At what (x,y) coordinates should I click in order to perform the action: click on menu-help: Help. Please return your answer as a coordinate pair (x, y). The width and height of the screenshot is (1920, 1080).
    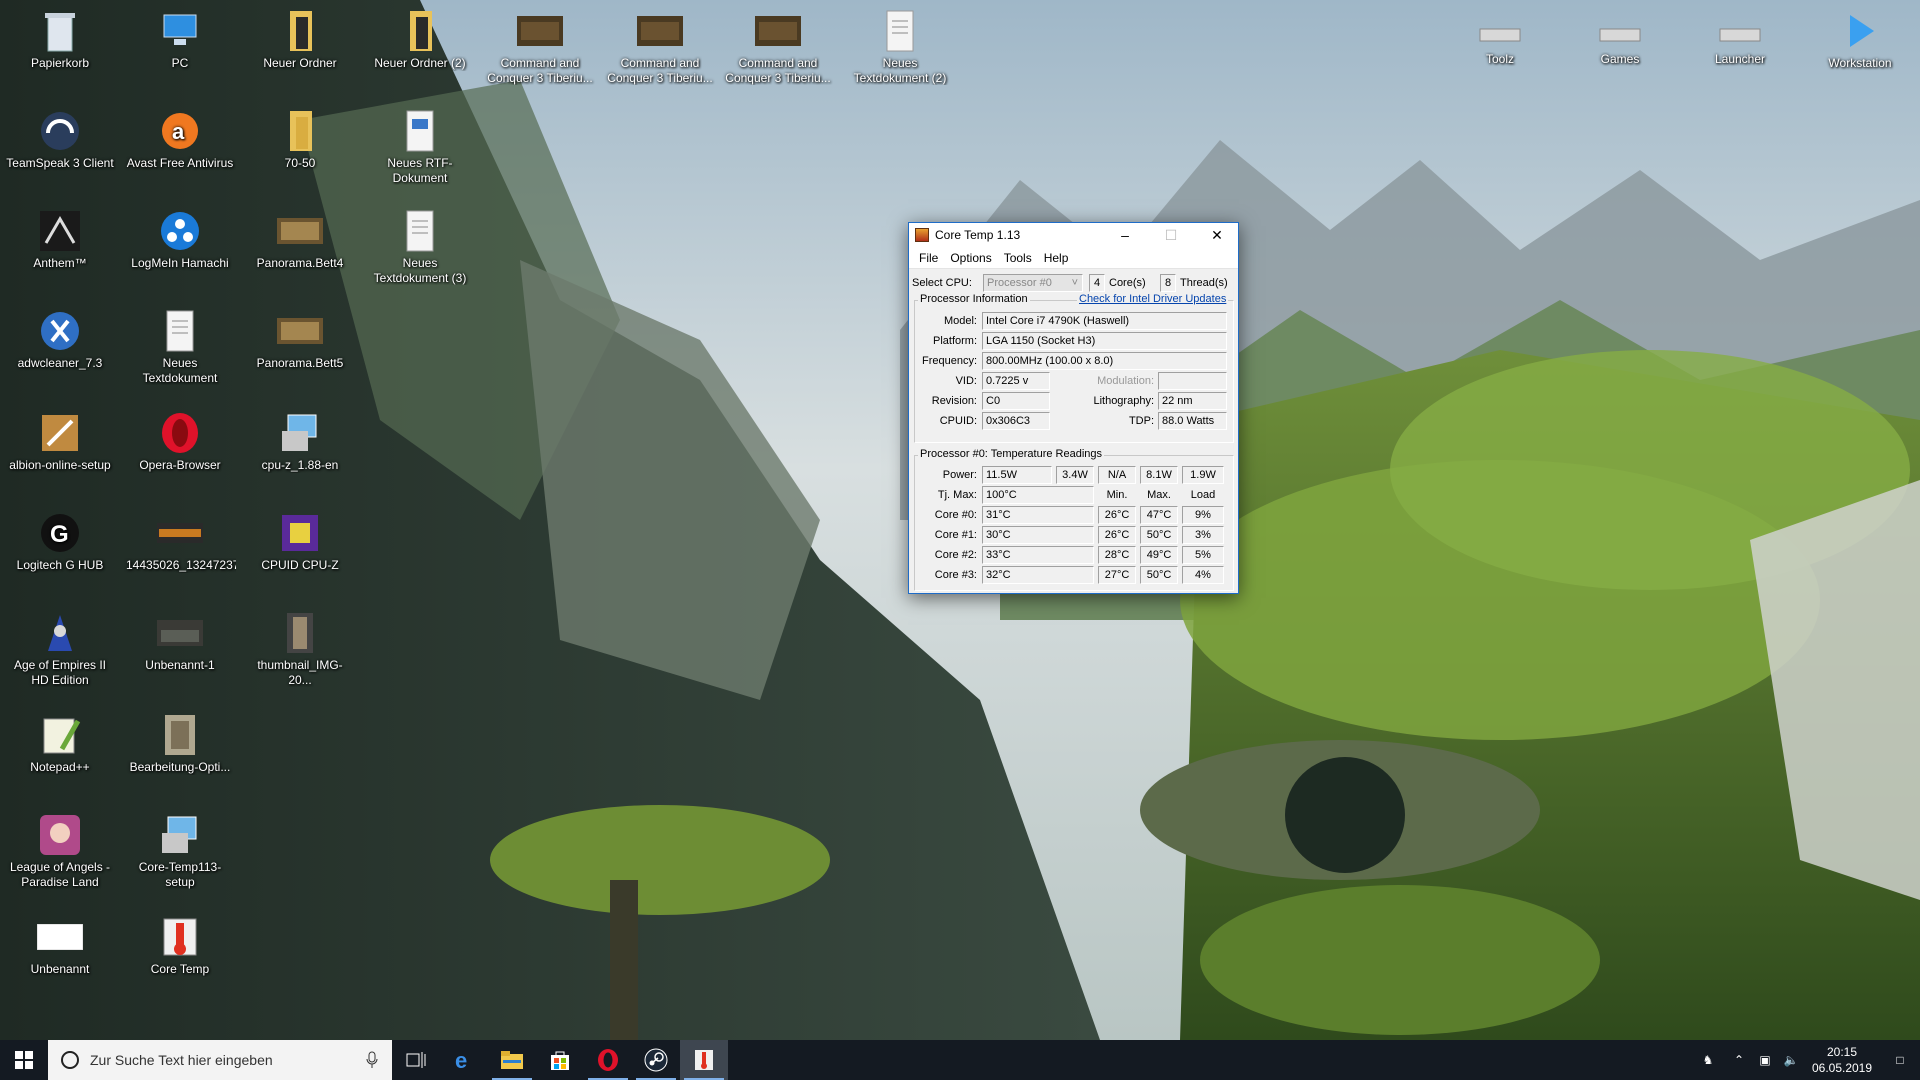
    Looking at the image, I should click on (1056, 258).